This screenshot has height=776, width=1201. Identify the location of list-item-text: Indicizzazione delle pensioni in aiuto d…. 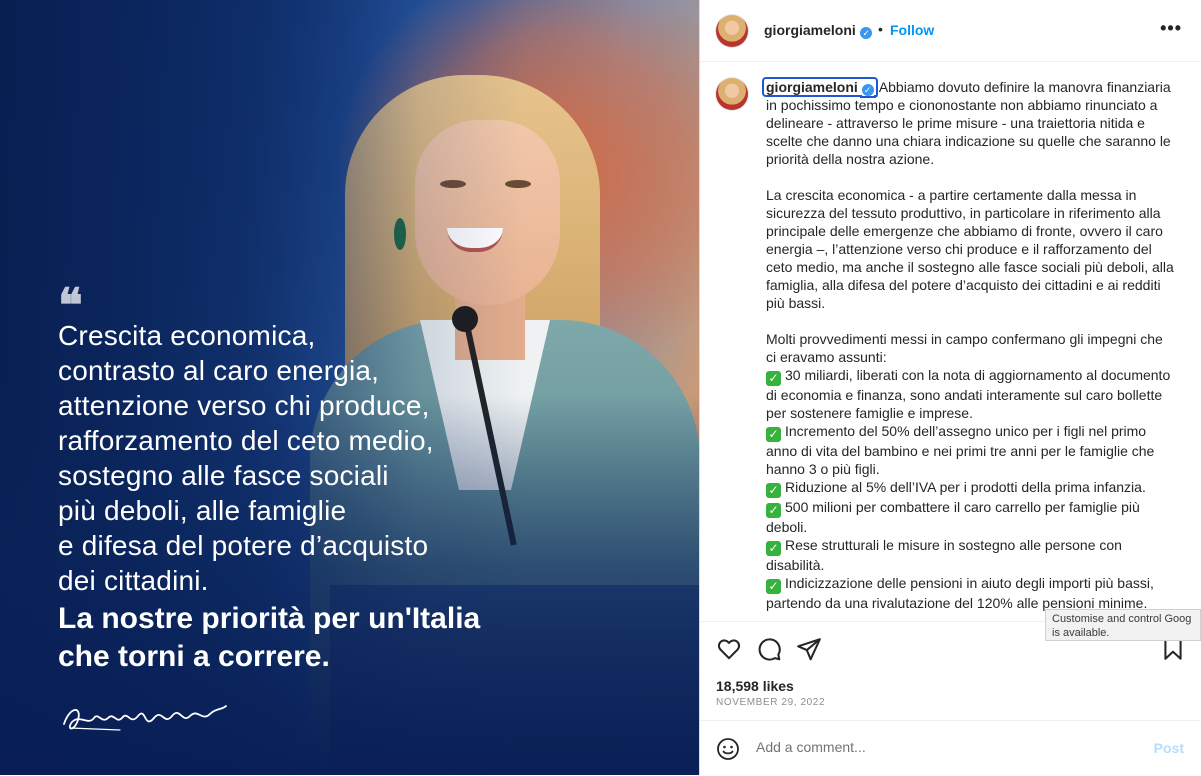
(960, 593).